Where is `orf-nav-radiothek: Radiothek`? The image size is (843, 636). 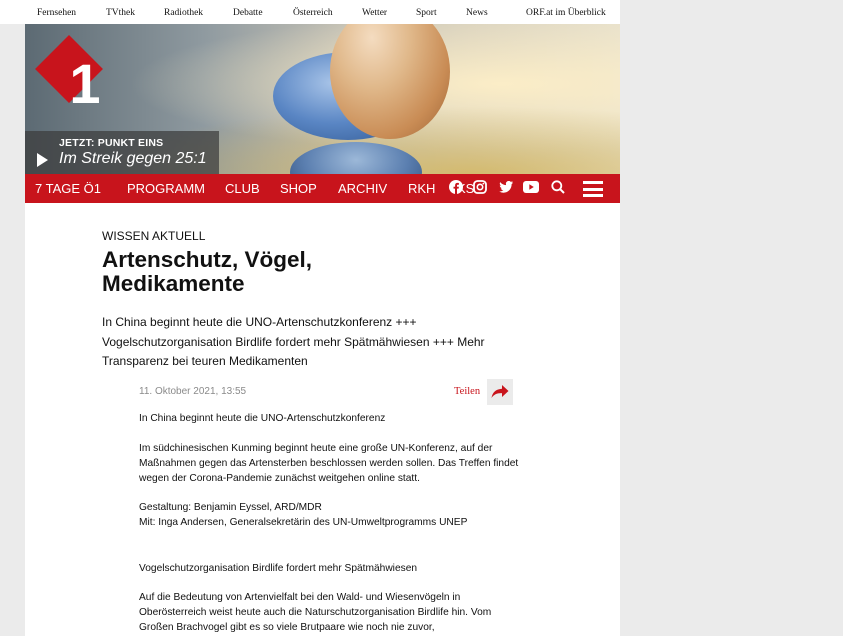
orf-nav-radiothek: Radiothek is located at coordinates (183, 13).